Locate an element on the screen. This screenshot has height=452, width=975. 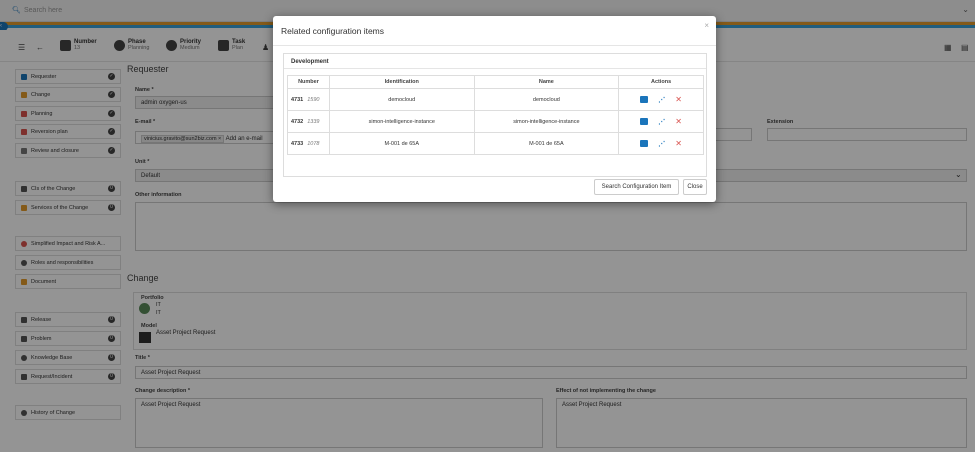
number-cell: 4732 1339 is located at coordinates (308, 121).